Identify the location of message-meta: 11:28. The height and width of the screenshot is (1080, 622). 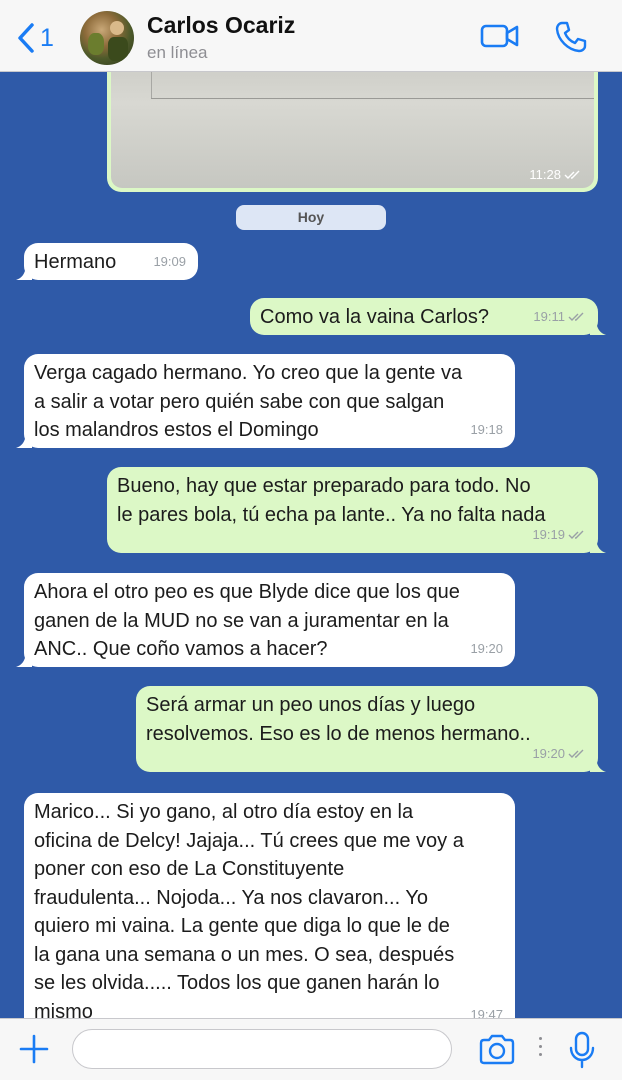
(555, 174).